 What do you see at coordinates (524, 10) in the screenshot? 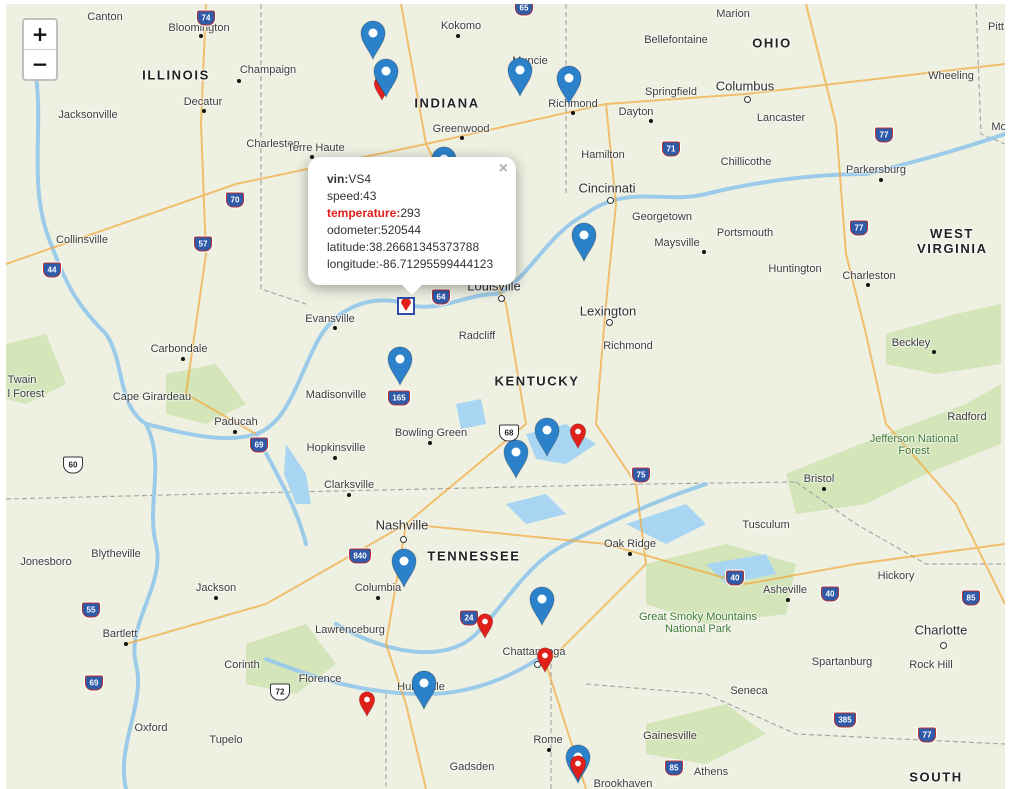
I see `interstate-shield: 65` at bounding box center [524, 10].